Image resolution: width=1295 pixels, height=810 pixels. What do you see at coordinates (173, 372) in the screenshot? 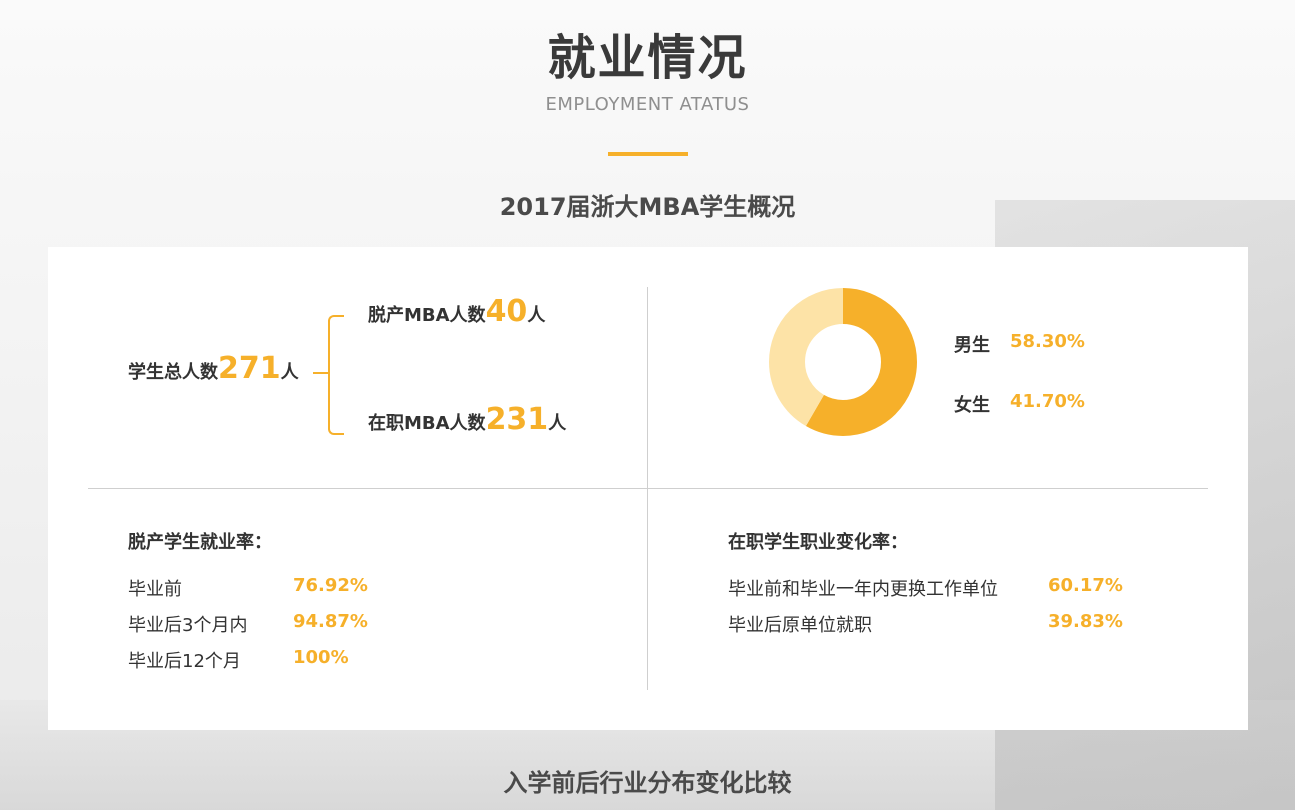
I see `total-students-label: 学生总人数` at bounding box center [173, 372].